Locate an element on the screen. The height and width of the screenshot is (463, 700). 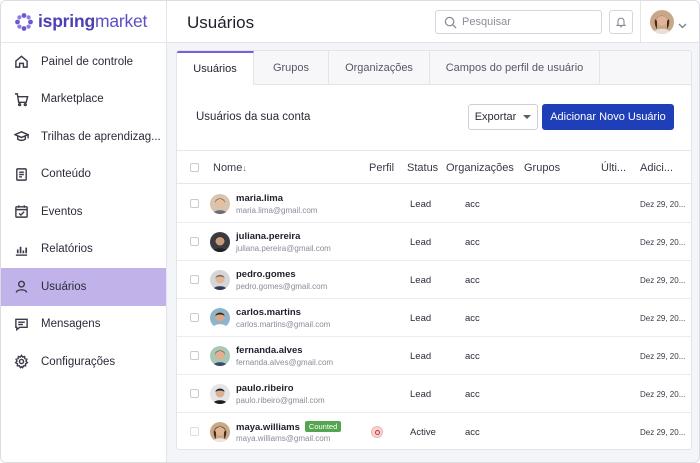
user-email: paulo.ribeiro@gmail.com is located at coordinates (280, 400).